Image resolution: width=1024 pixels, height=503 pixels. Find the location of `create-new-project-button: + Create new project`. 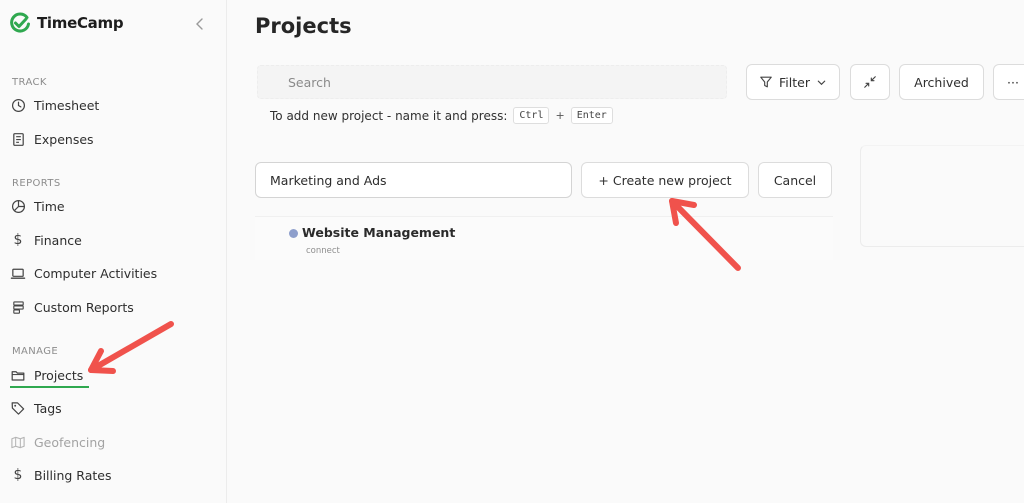

create-new-project-button: + Create new project is located at coordinates (665, 180).